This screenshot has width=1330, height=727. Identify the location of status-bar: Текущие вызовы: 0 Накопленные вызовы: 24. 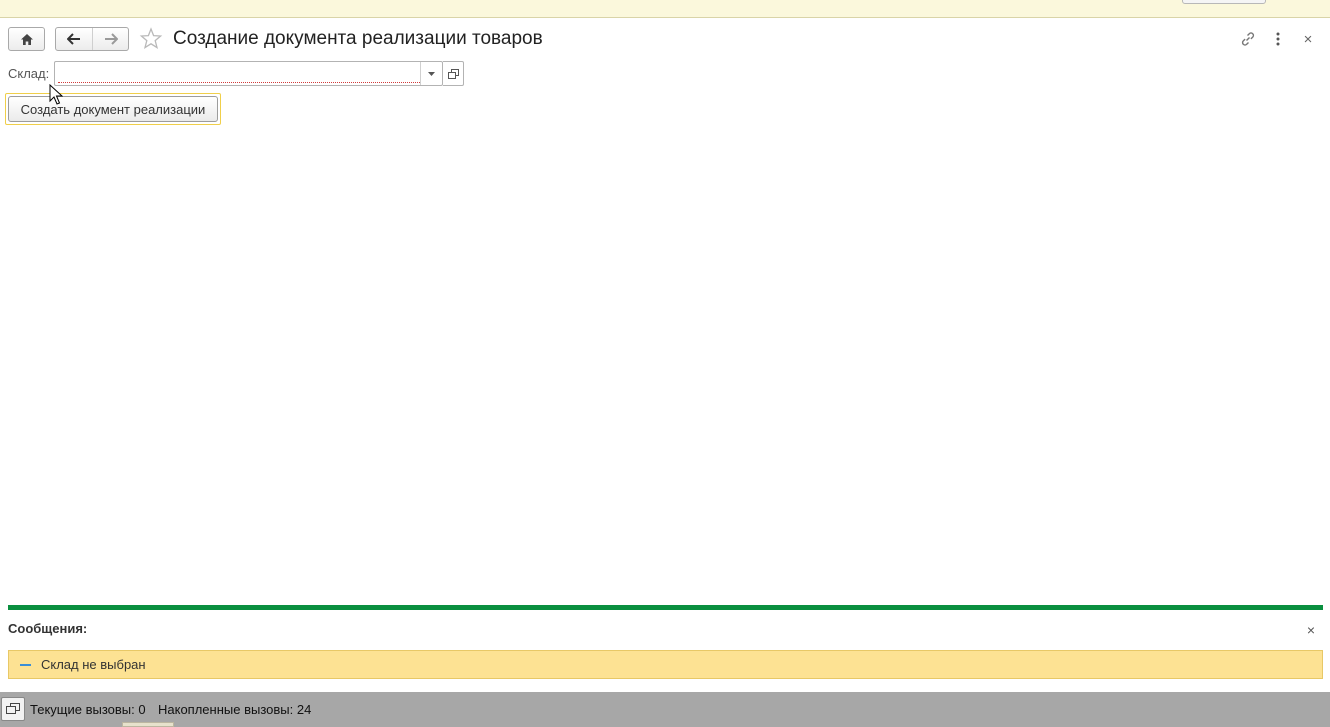
(665, 709).